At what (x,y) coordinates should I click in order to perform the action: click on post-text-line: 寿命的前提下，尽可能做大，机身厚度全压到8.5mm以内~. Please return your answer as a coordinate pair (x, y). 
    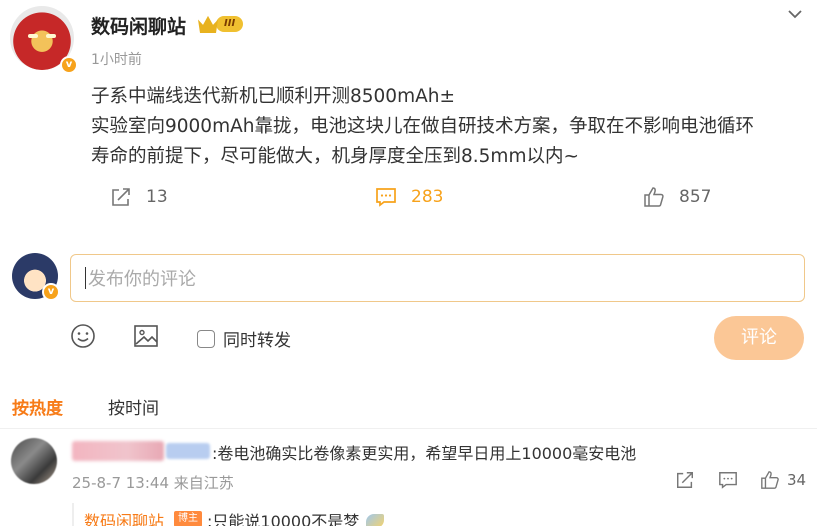
    Looking at the image, I should click on (335, 156).